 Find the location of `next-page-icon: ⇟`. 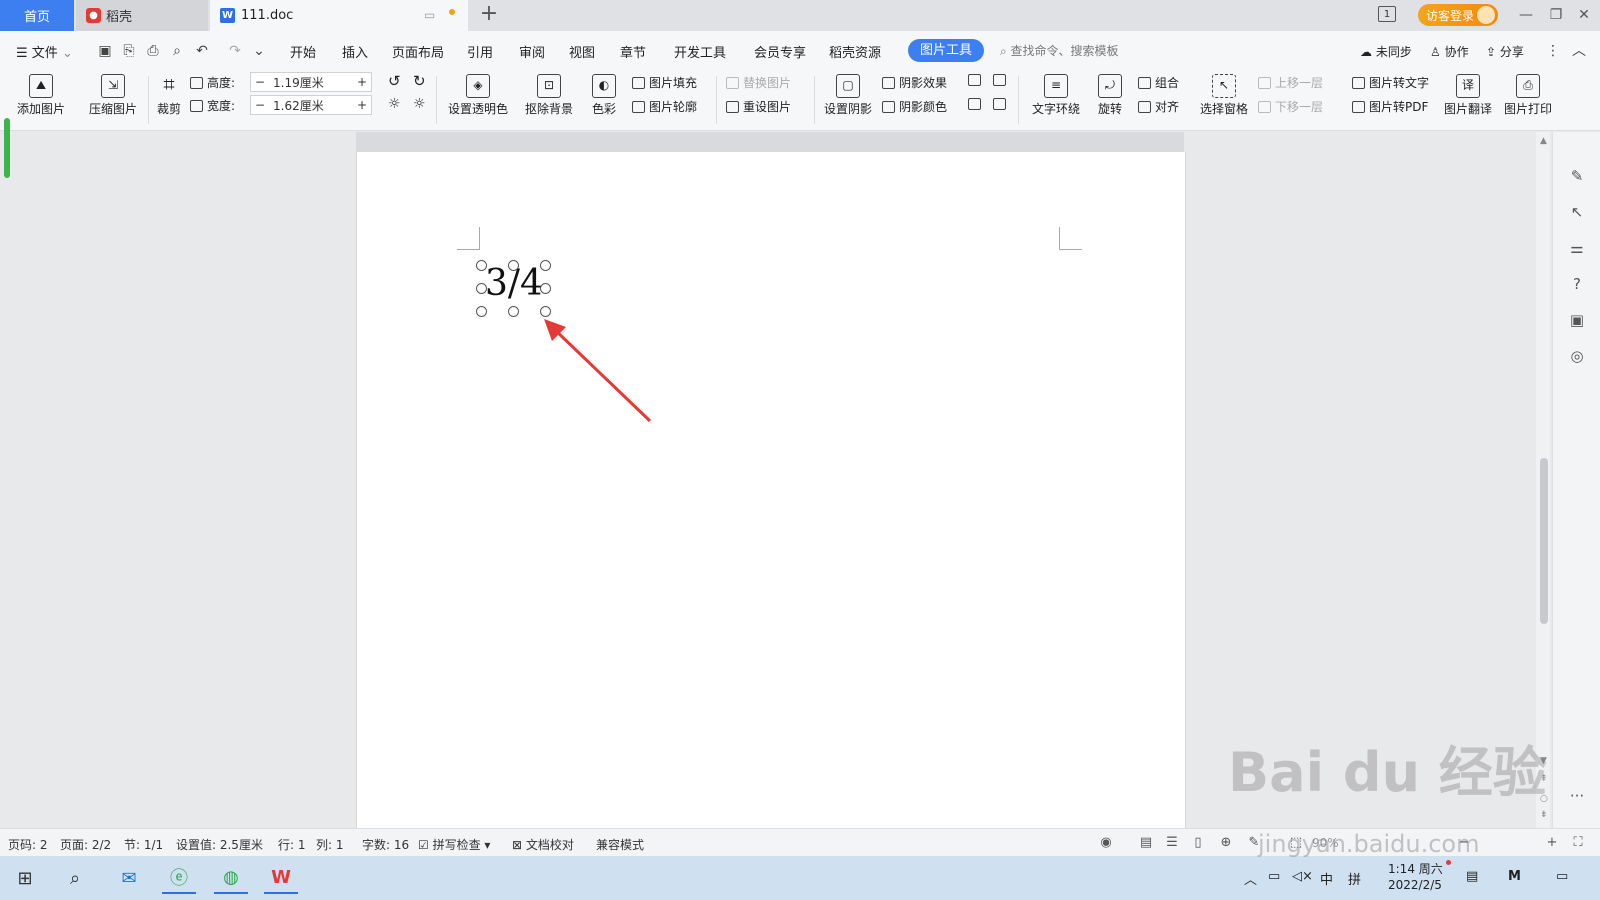

next-page-icon: ⇟ is located at coordinates (1544, 815).